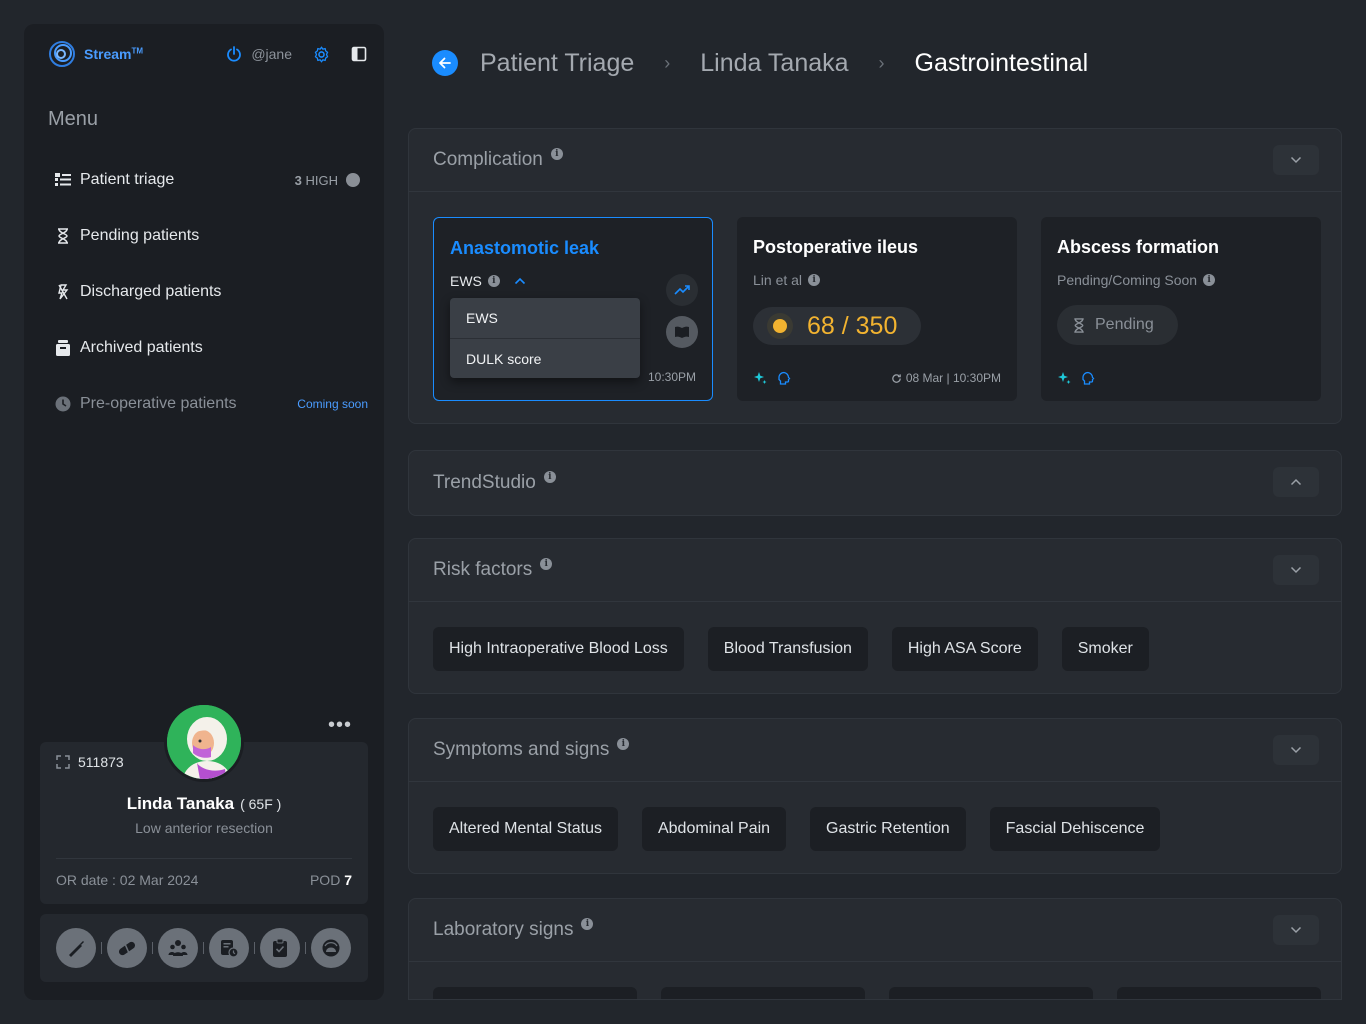 The width and height of the screenshot is (1366, 1024). I want to click on patient-age-sex: ( 65F ), so click(261, 804).